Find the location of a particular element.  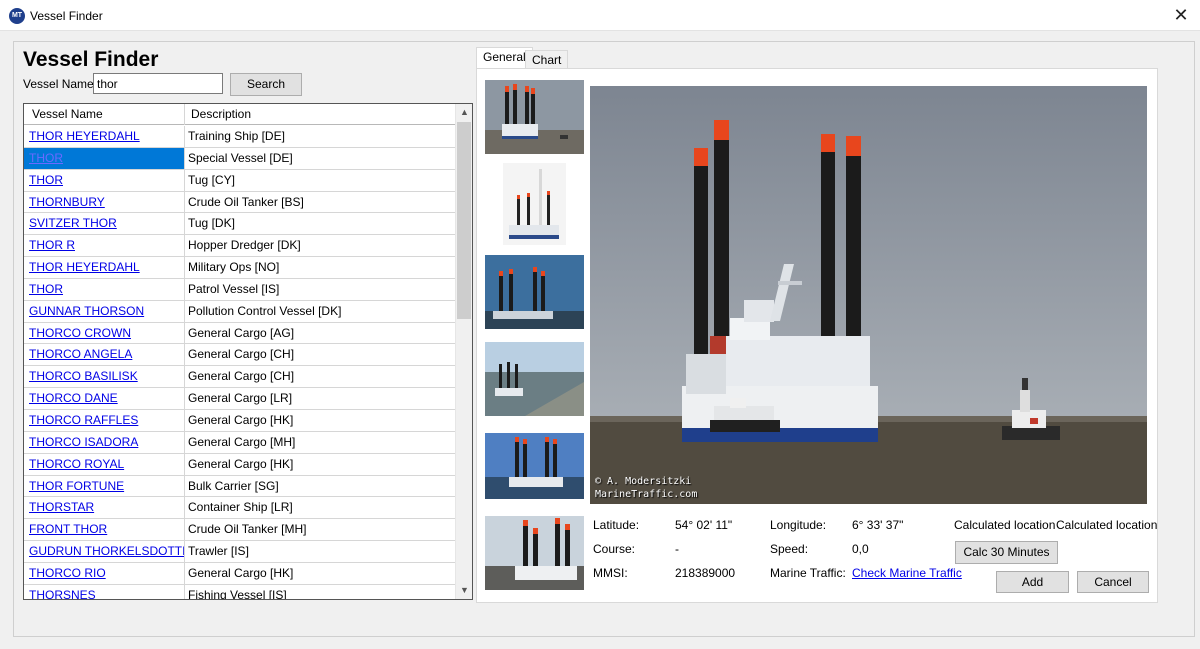

vessel-name-link: THORCO CROWN is located at coordinates (104, 333).